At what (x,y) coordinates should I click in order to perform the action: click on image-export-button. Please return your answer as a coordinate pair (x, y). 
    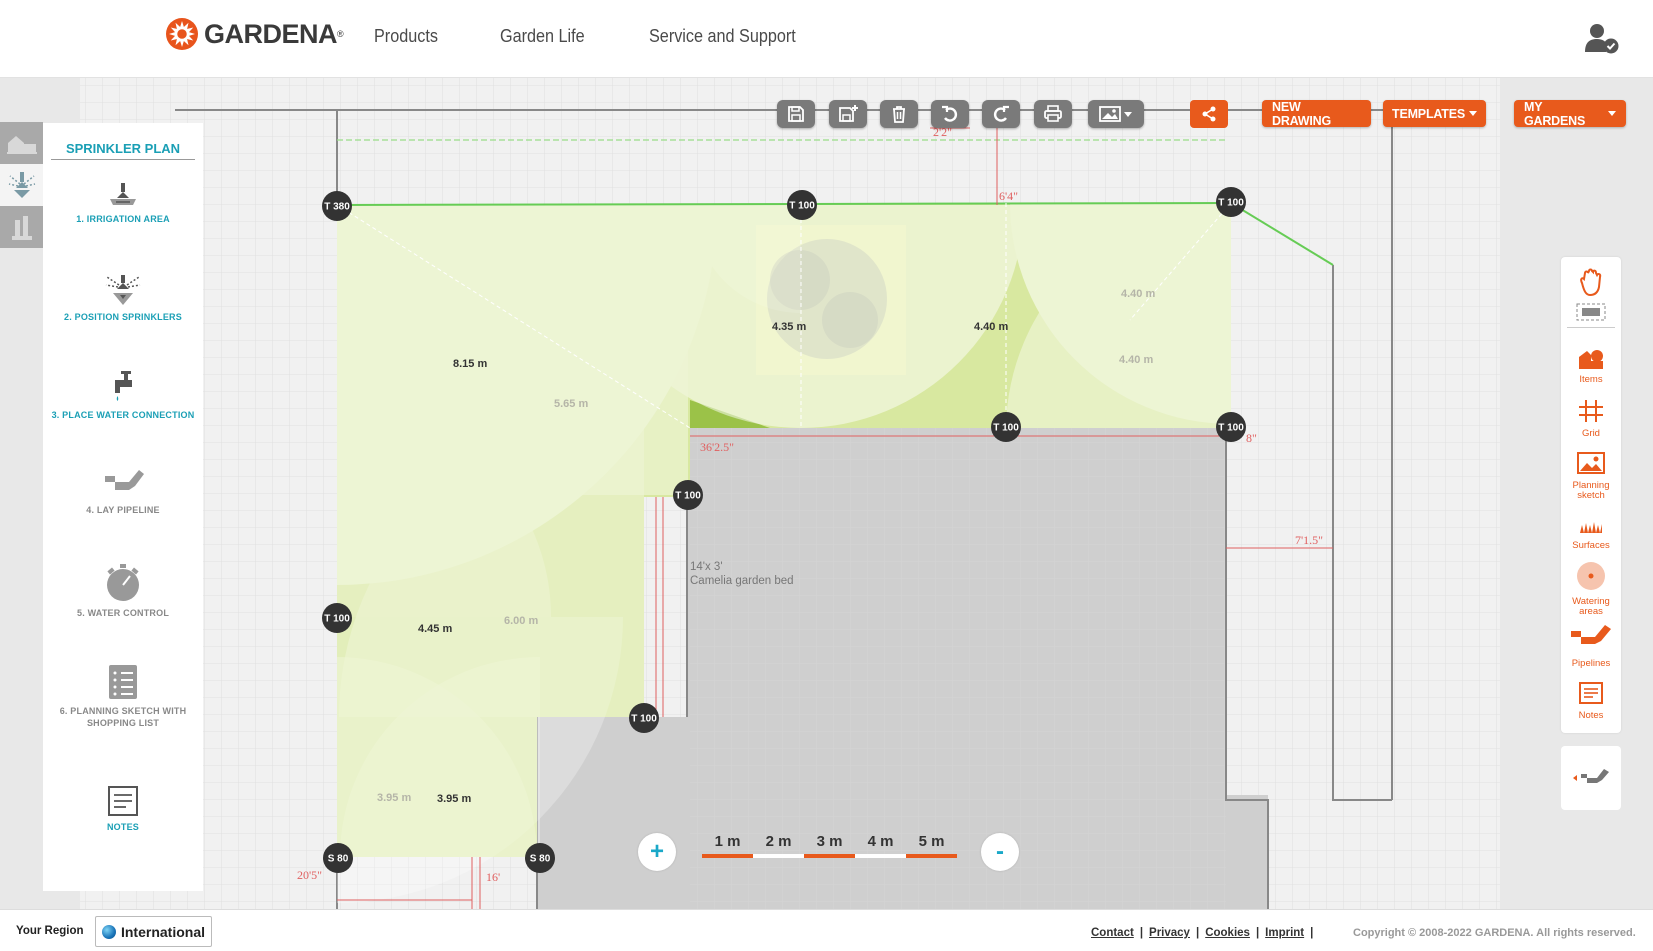
    Looking at the image, I should click on (1116, 114).